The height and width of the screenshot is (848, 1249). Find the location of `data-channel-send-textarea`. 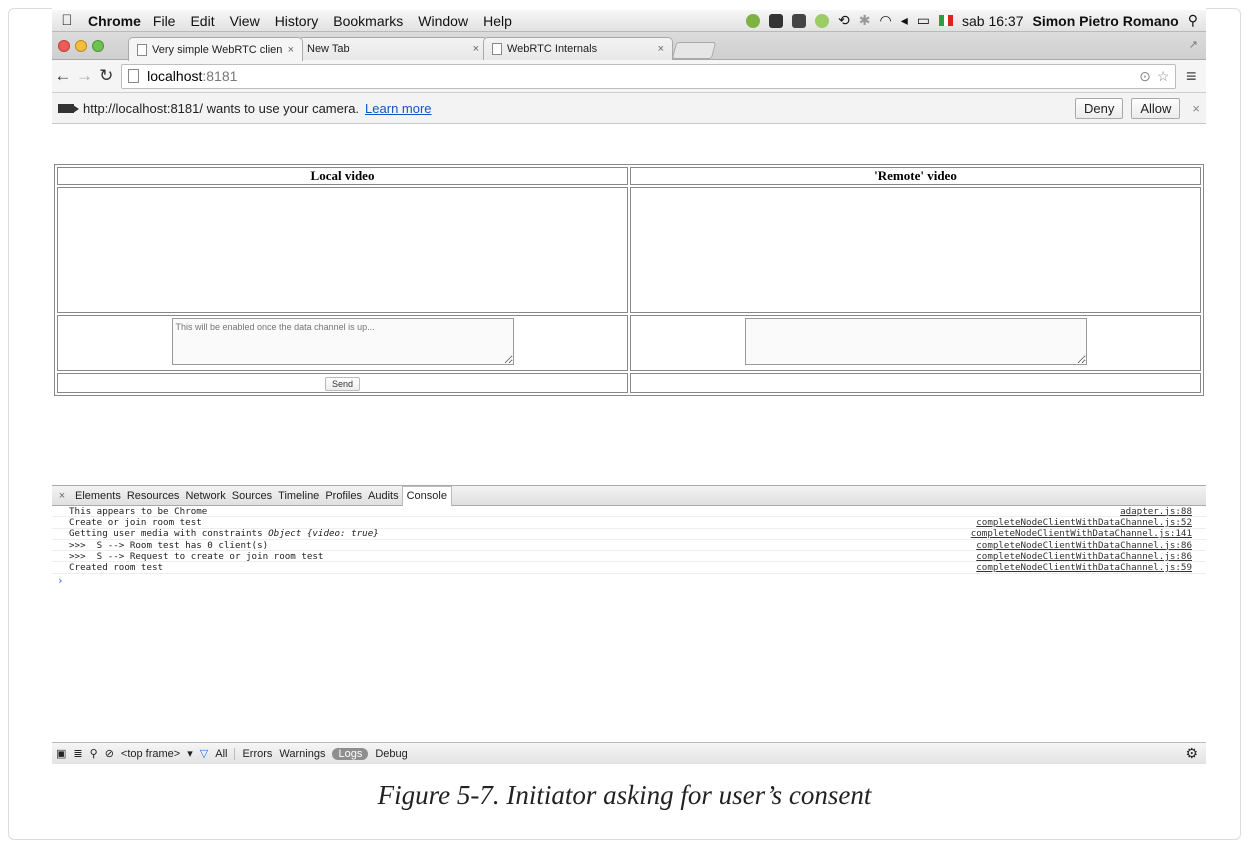

data-channel-send-textarea is located at coordinates (342, 341).